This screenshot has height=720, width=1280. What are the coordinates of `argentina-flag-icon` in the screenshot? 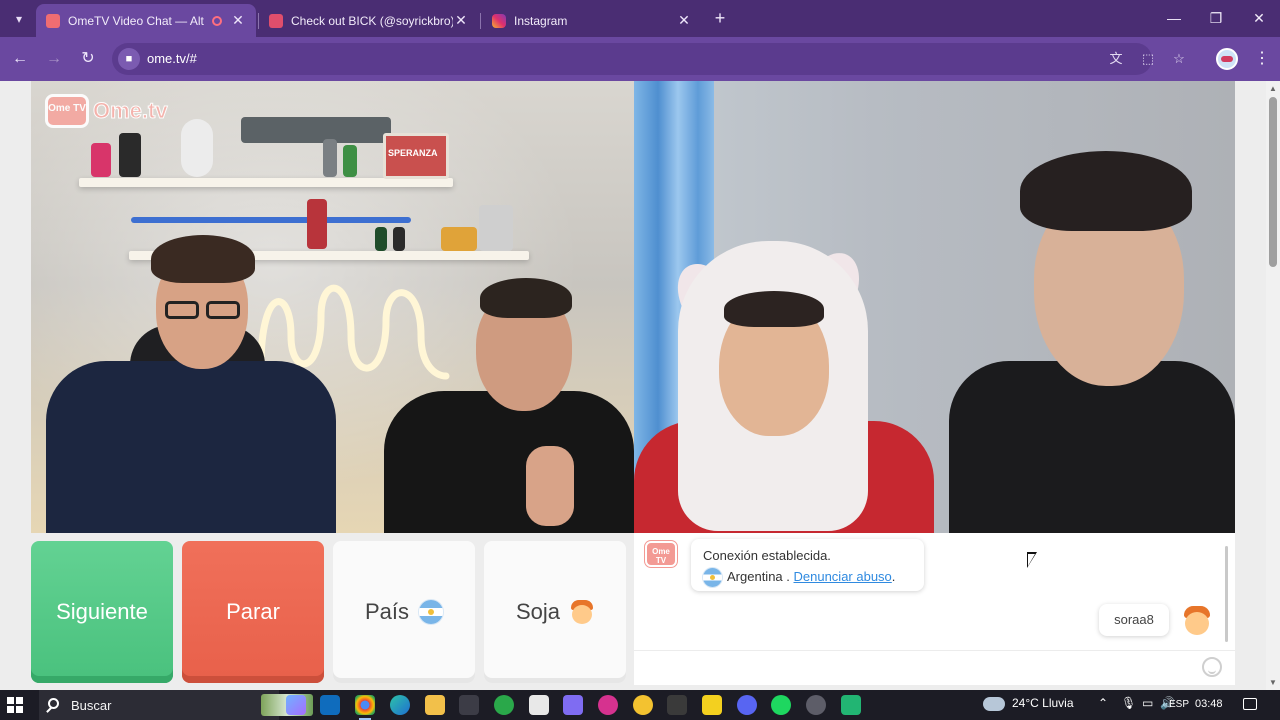 It's located at (431, 612).